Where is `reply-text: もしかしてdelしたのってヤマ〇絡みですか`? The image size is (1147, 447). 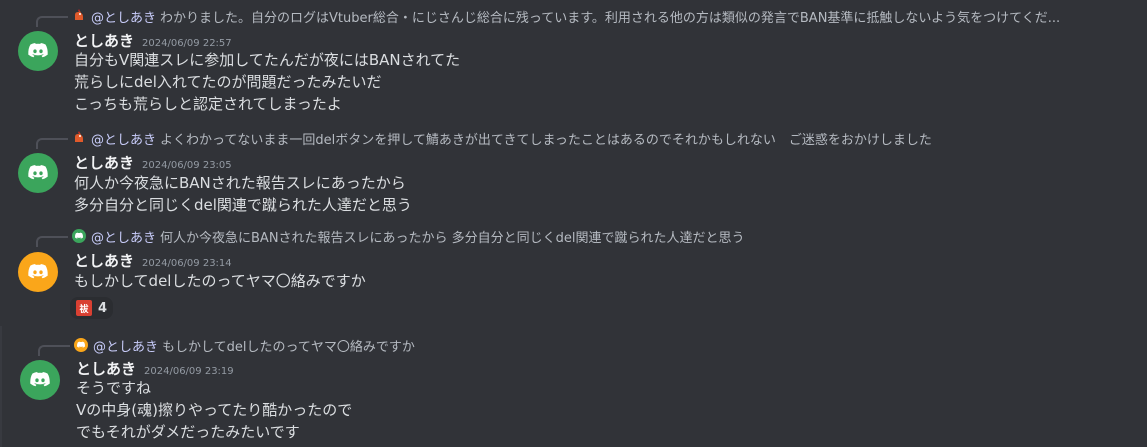 reply-text: もしかしてdelしたのってヤマ〇絡みですか is located at coordinates (288, 347).